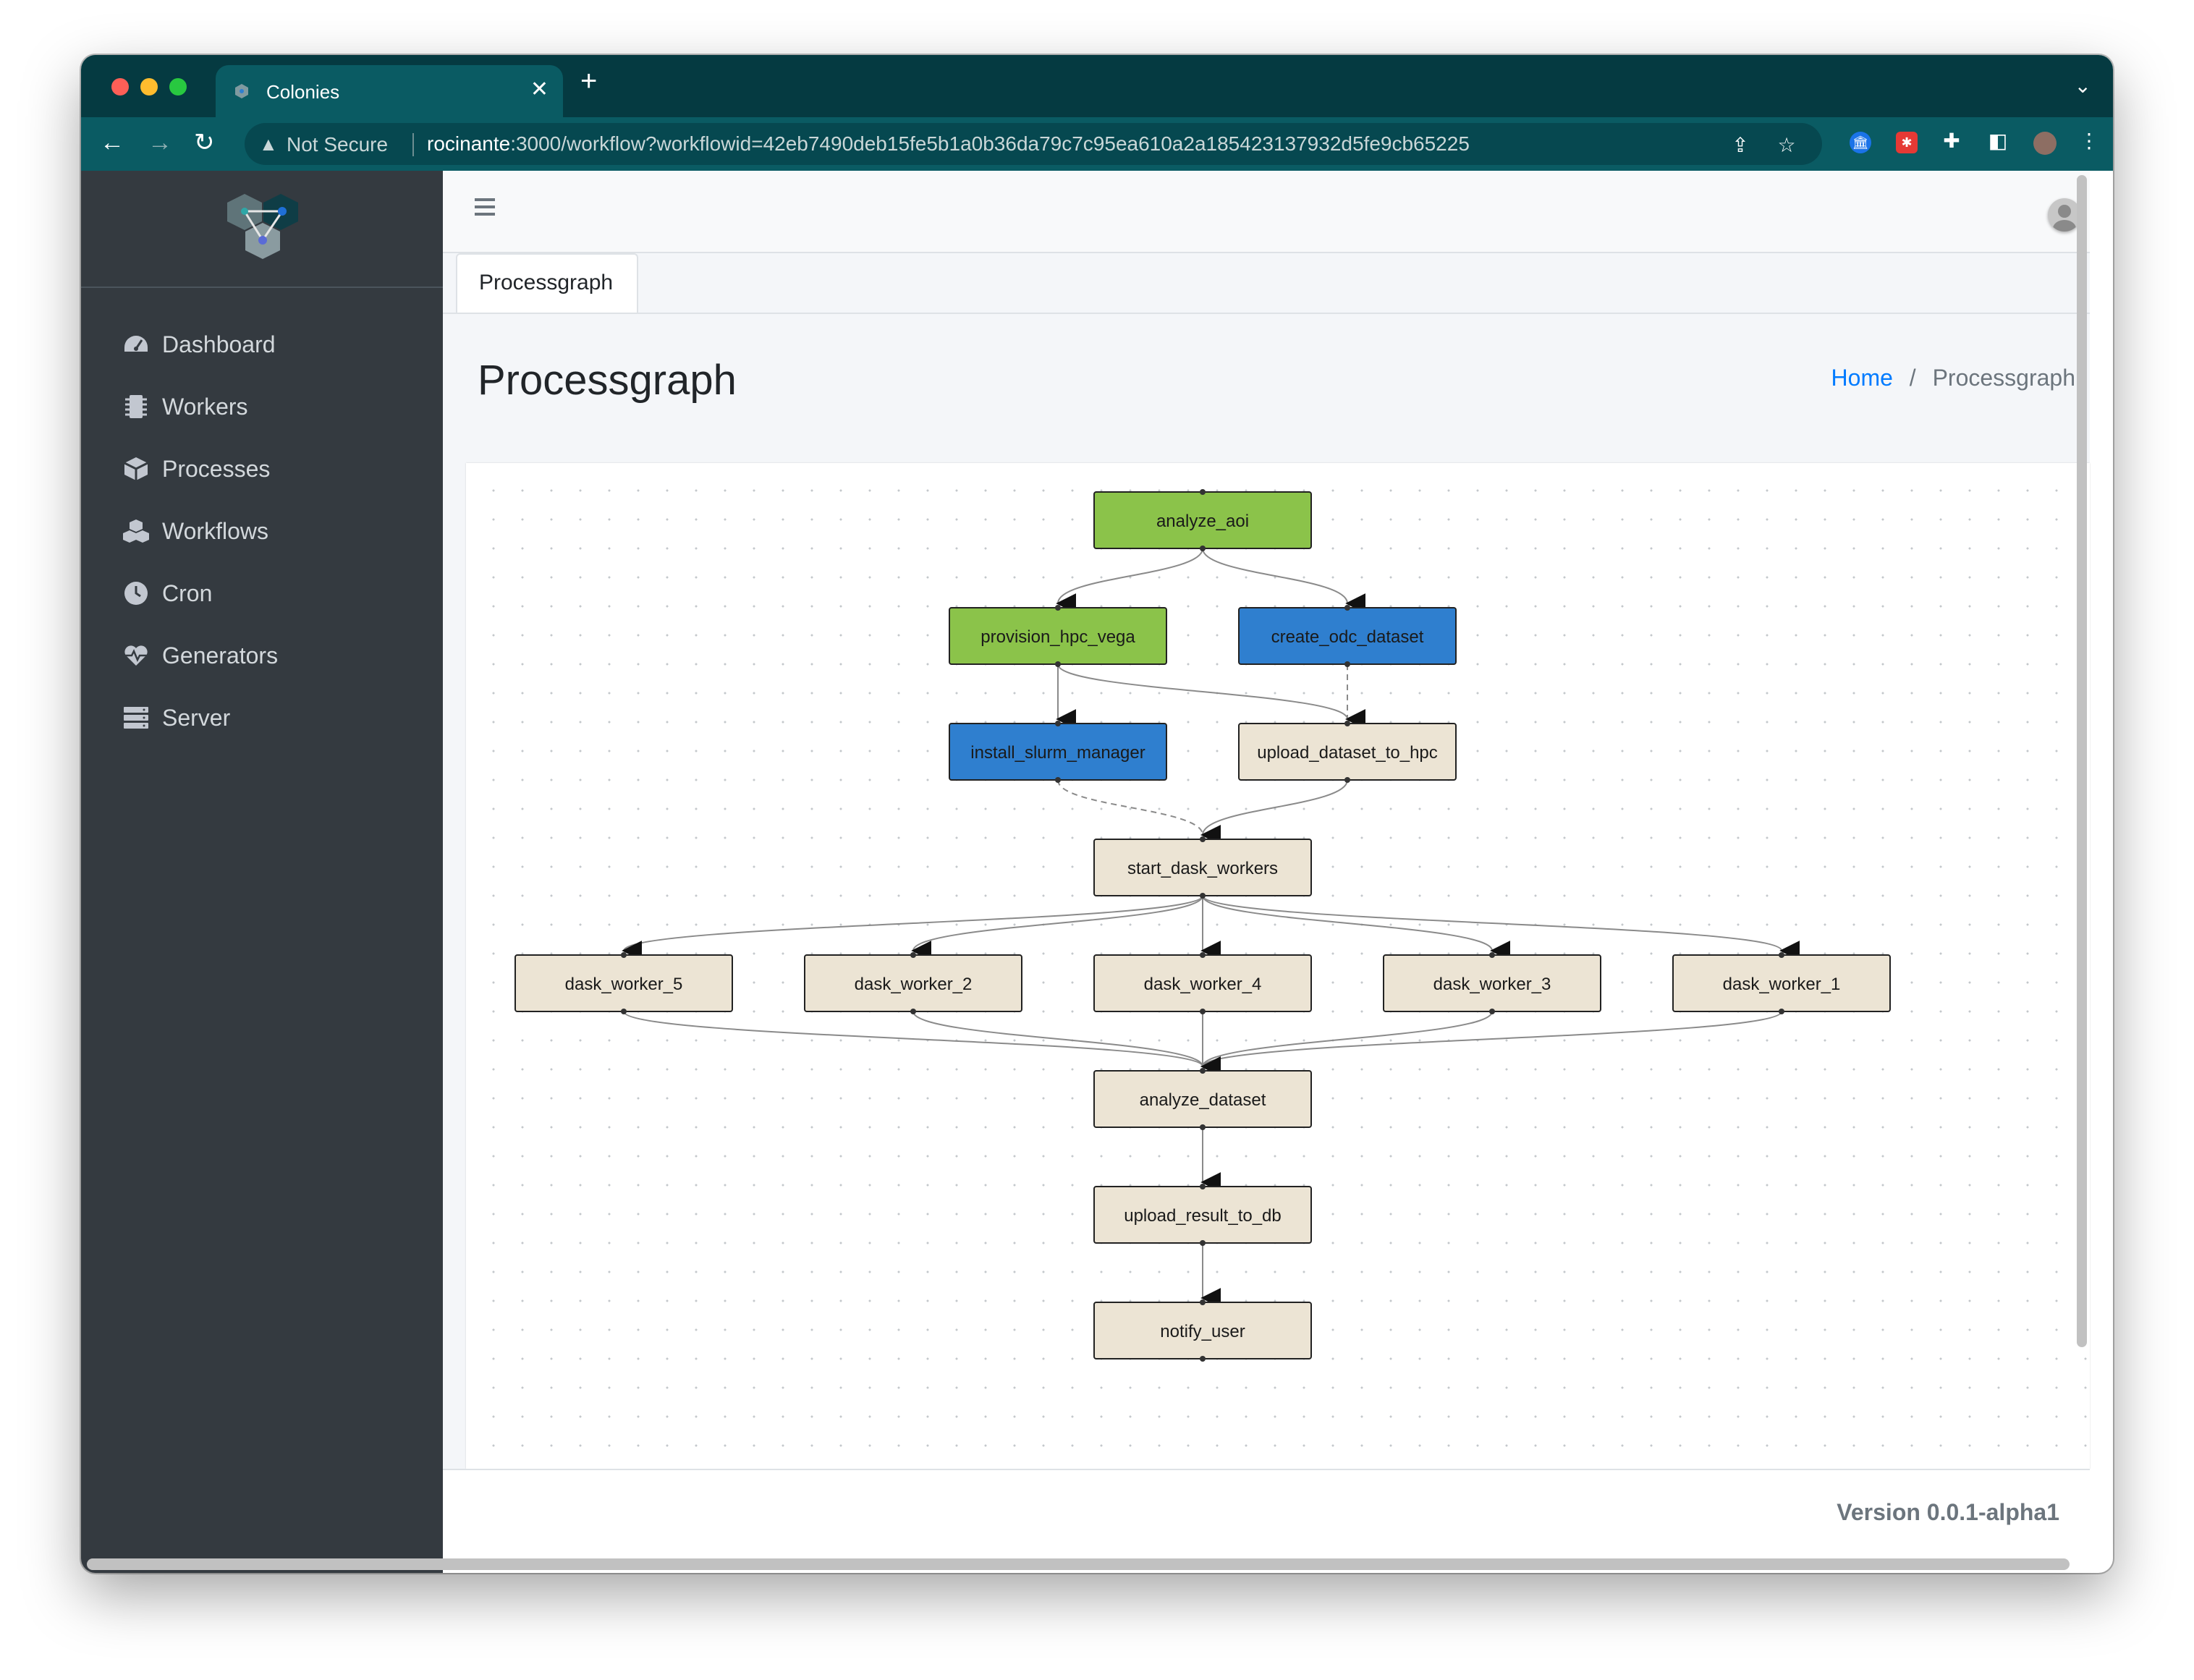 The width and height of the screenshot is (2194, 1680). What do you see at coordinates (178, 87) in the screenshot?
I see `zoom-window-button` at bounding box center [178, 87].